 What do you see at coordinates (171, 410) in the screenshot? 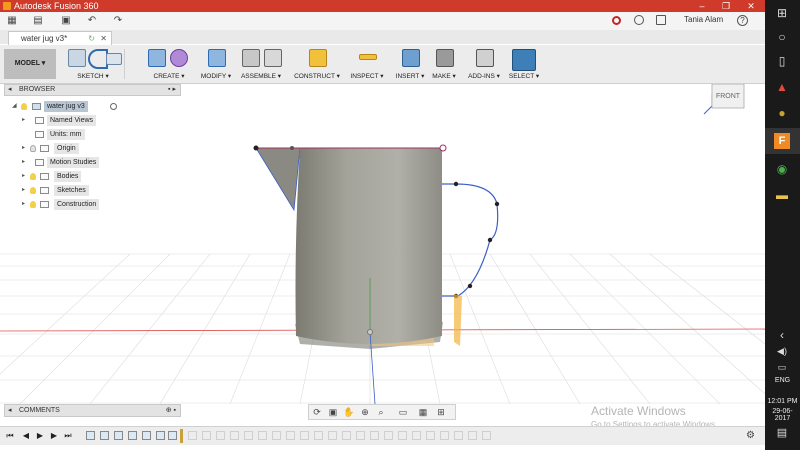
I see `add-comment-icon: ⊕ ▪` at bounding box center [171, 410].